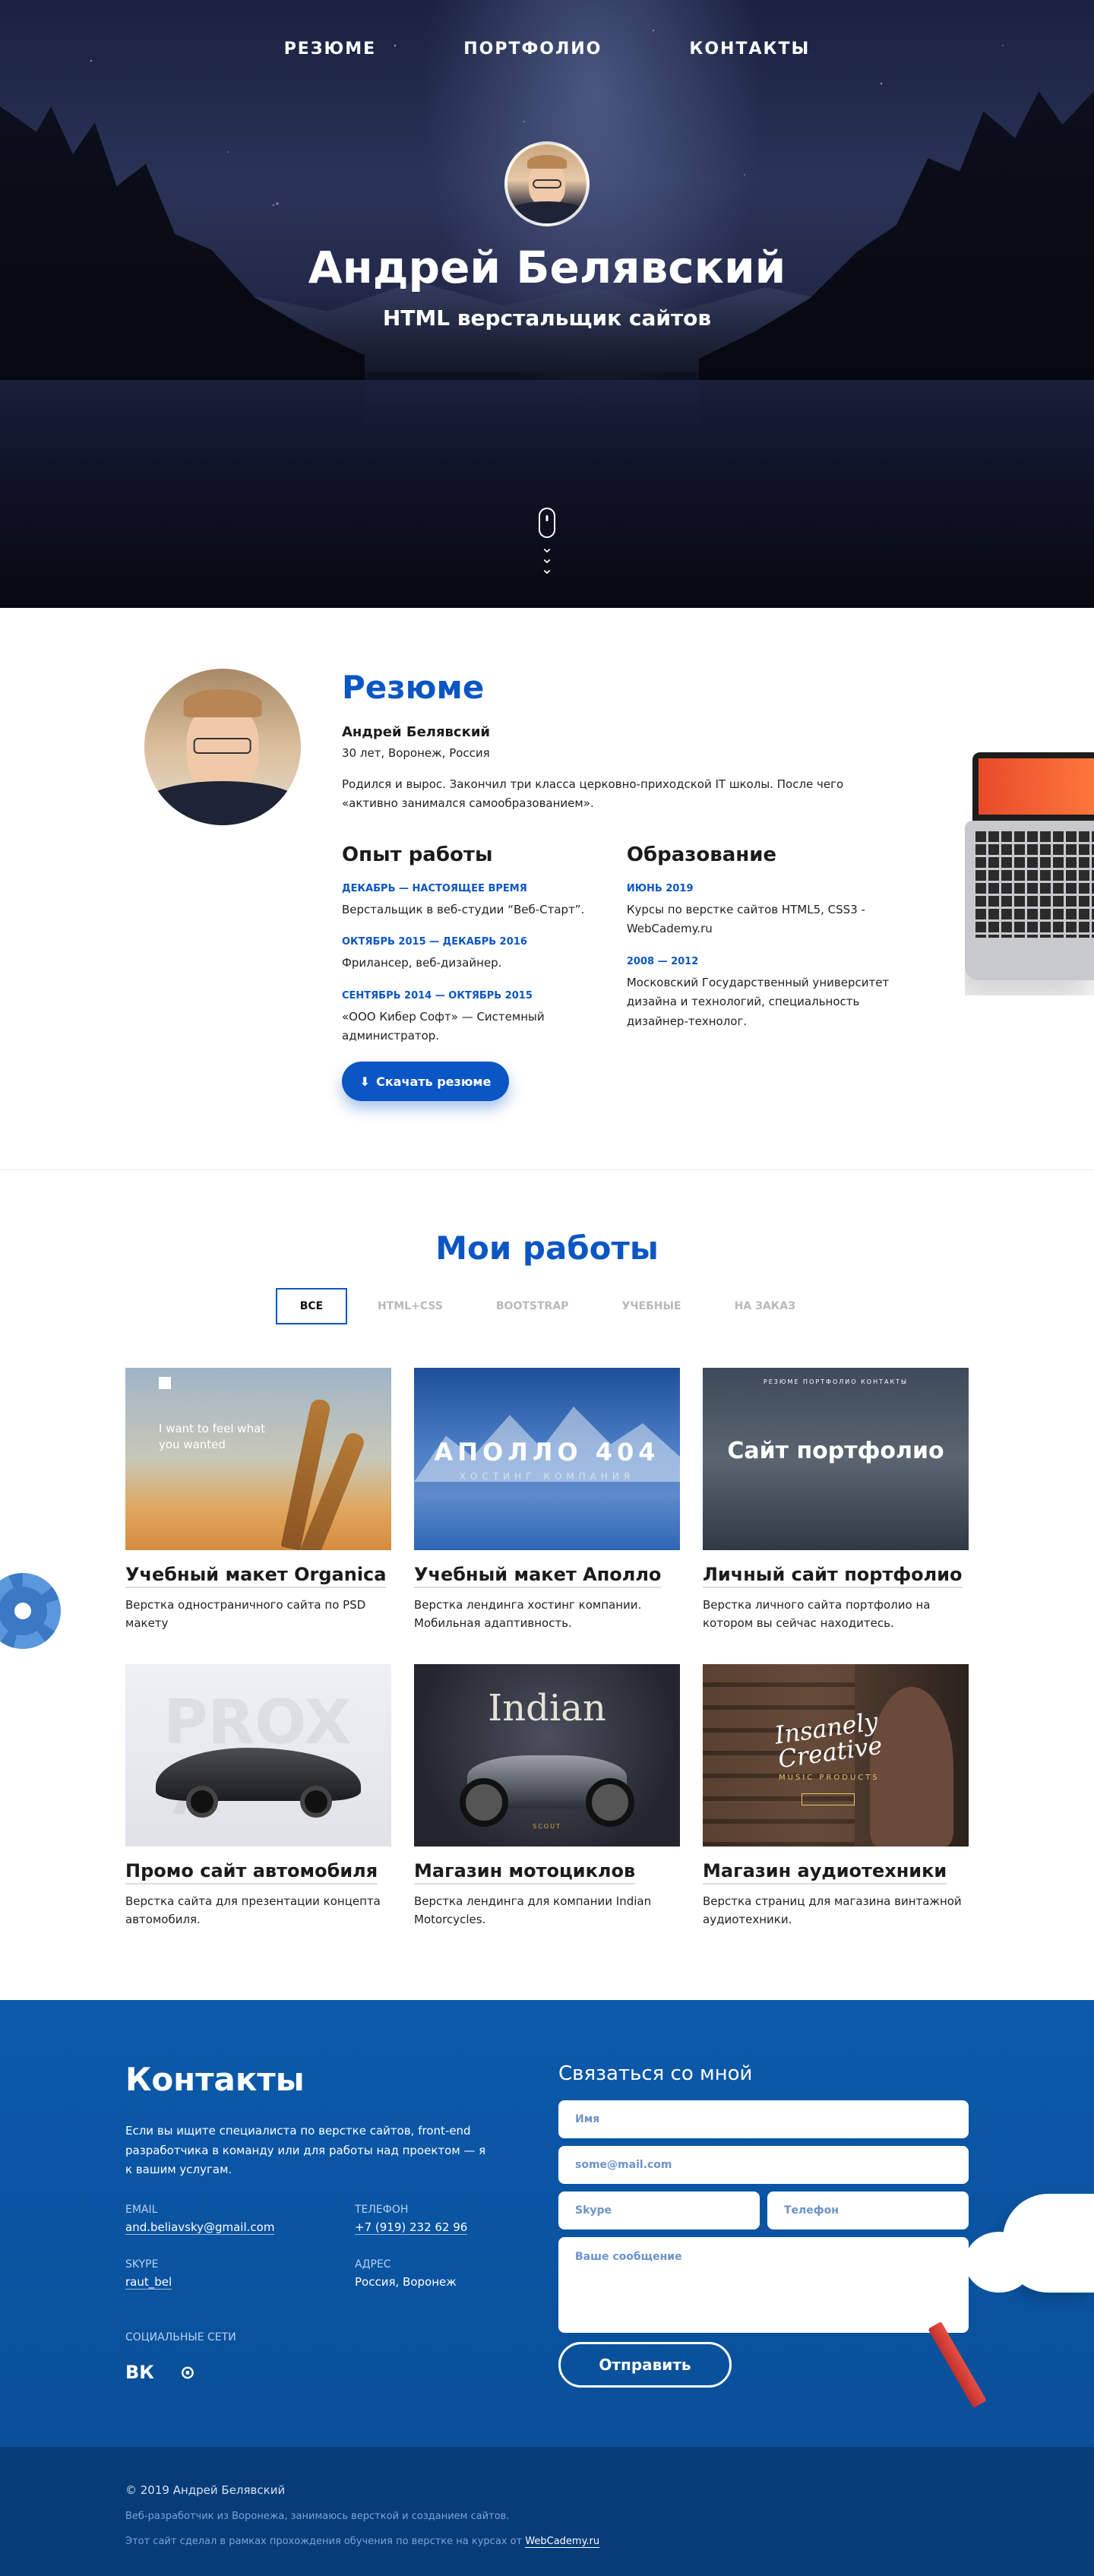 This screenshot has height=2576, width=1094. I want to click on contact-address: АДРЕС Россия, Воронеж, so click(406, 2273).